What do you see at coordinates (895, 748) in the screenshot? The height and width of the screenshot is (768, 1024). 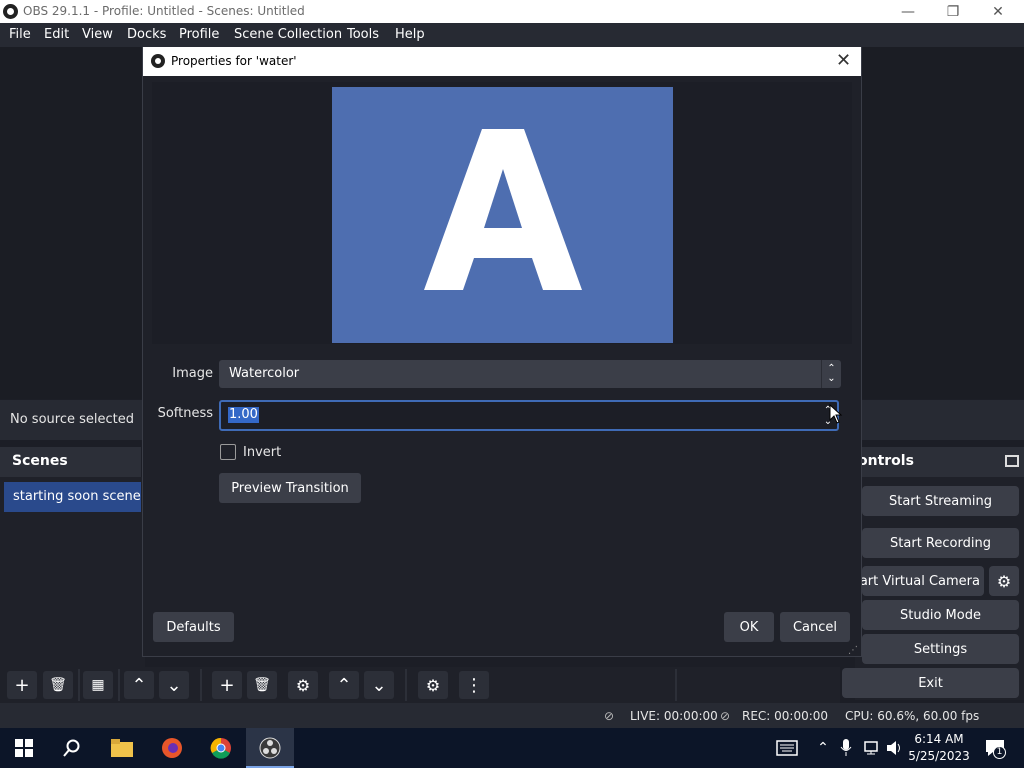 I see `volume-icon` at bounding box center [895, 748].